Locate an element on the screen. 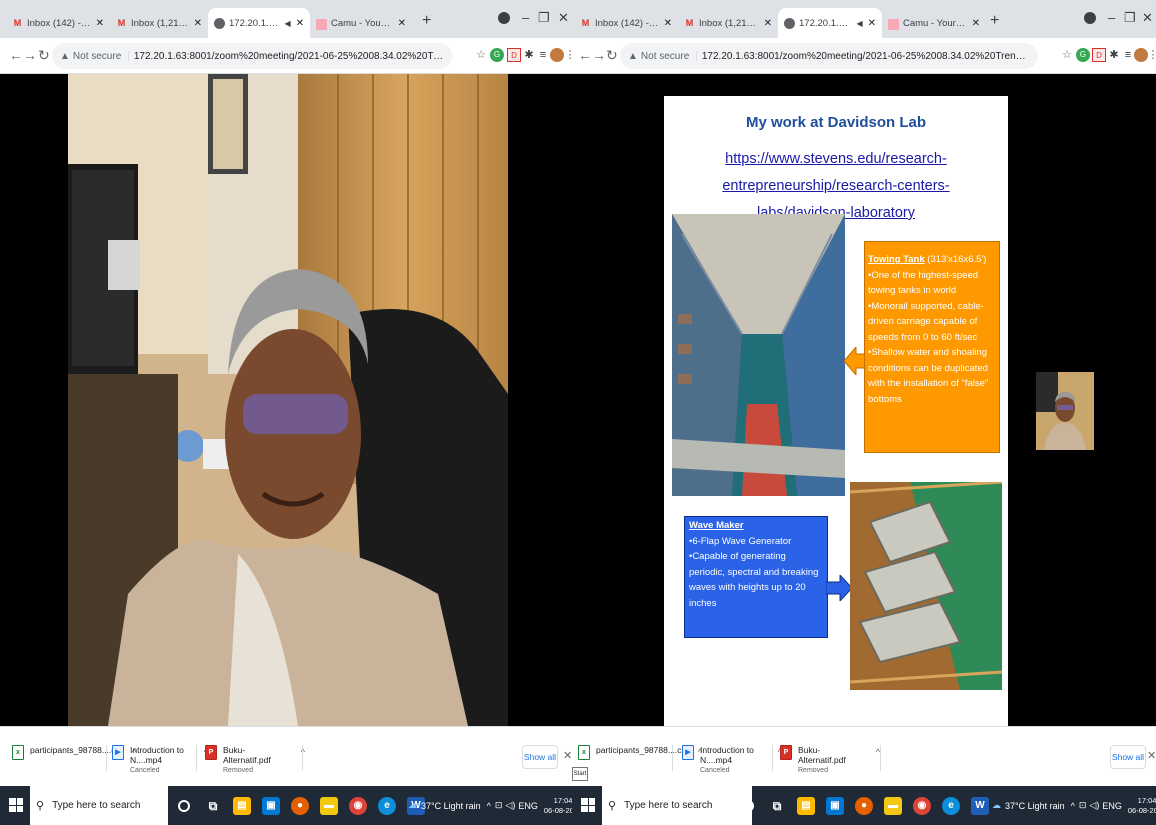 This screenshot has width=1156, height=825. participant-video-thumbnail is located at coordinates (1065, 411).